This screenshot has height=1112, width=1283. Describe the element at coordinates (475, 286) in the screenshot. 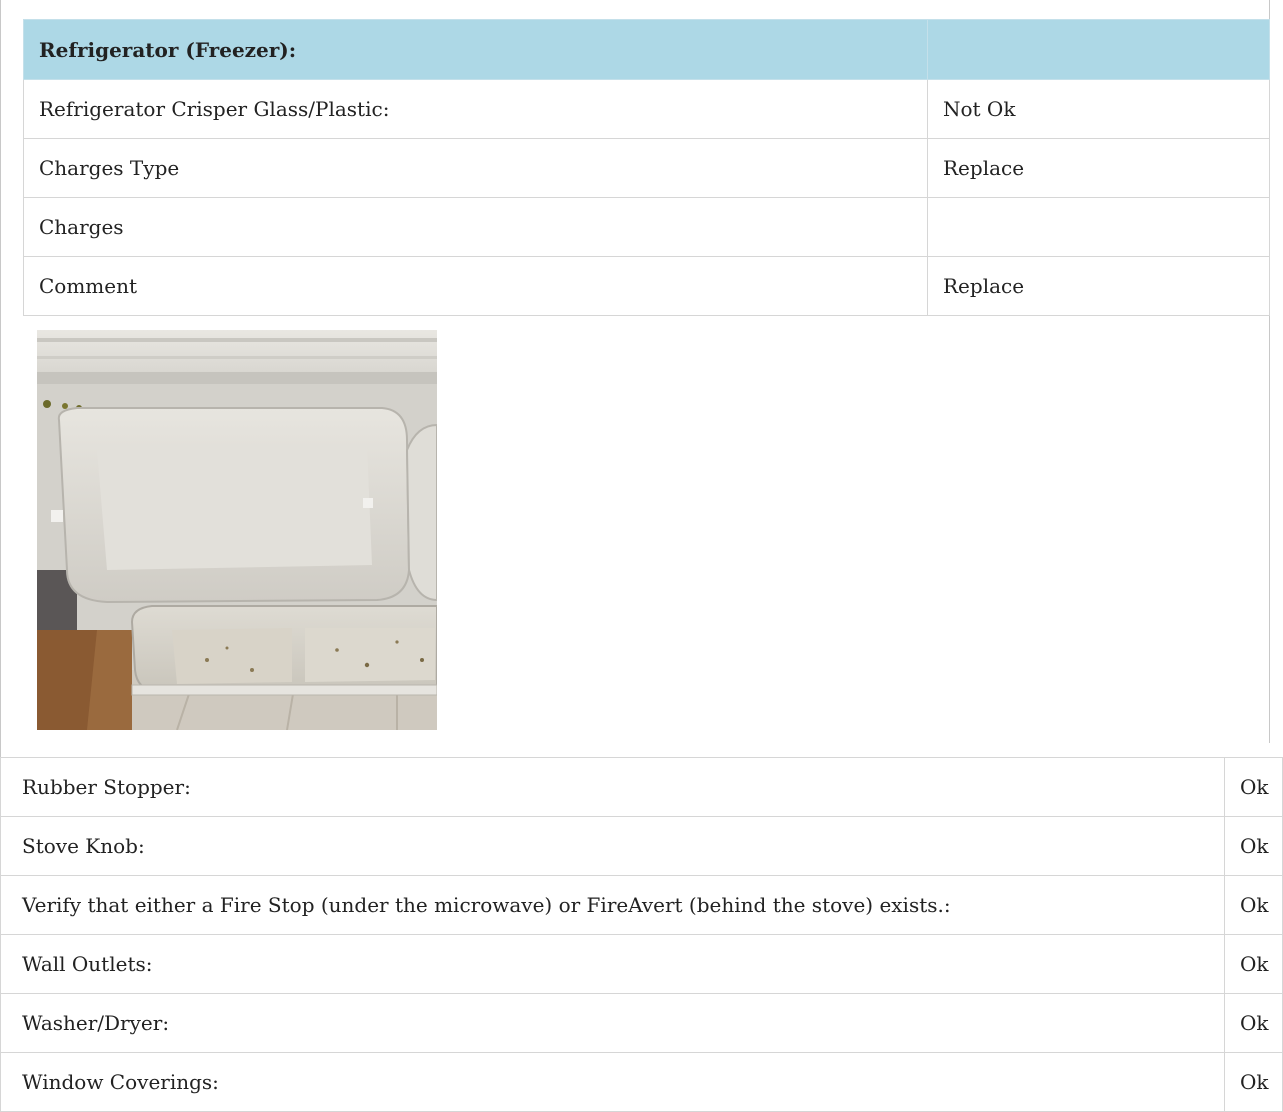

I see `row-label: Comment` at that location.